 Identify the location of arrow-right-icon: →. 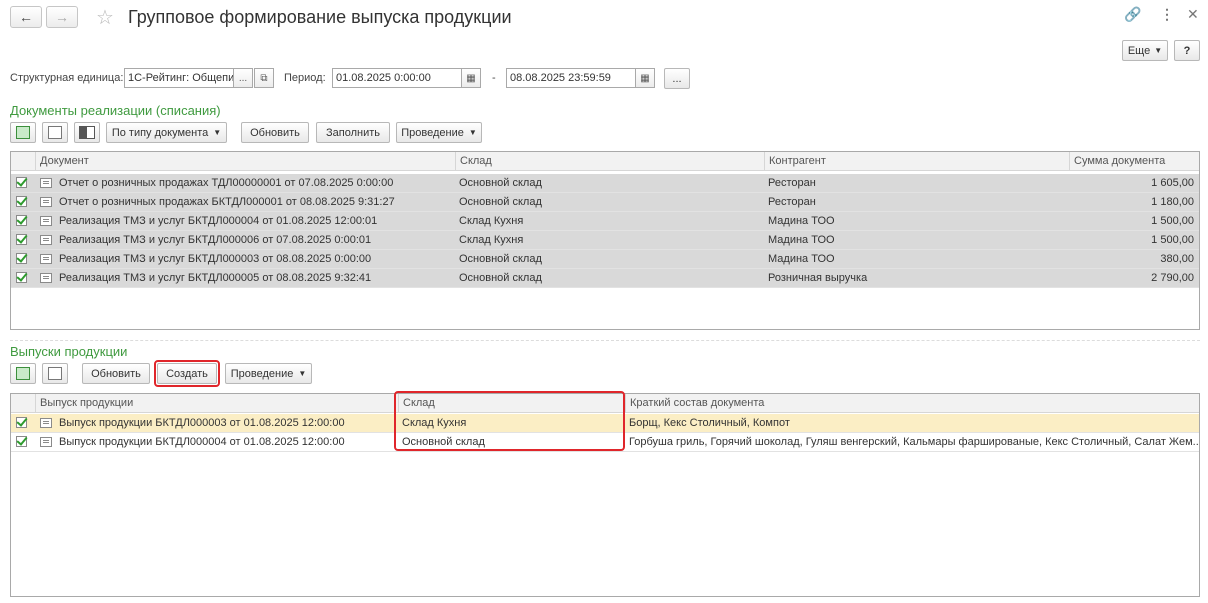
(62, 17).